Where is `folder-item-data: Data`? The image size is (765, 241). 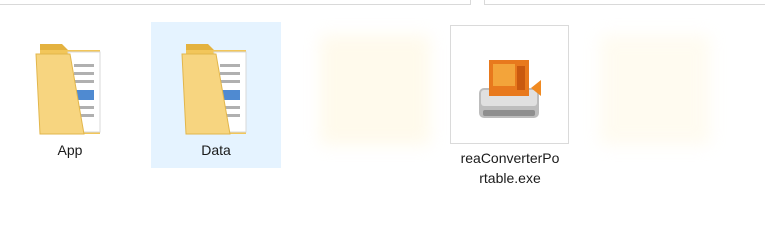 folder-item-data: Data is located at coordinates (216, 95).